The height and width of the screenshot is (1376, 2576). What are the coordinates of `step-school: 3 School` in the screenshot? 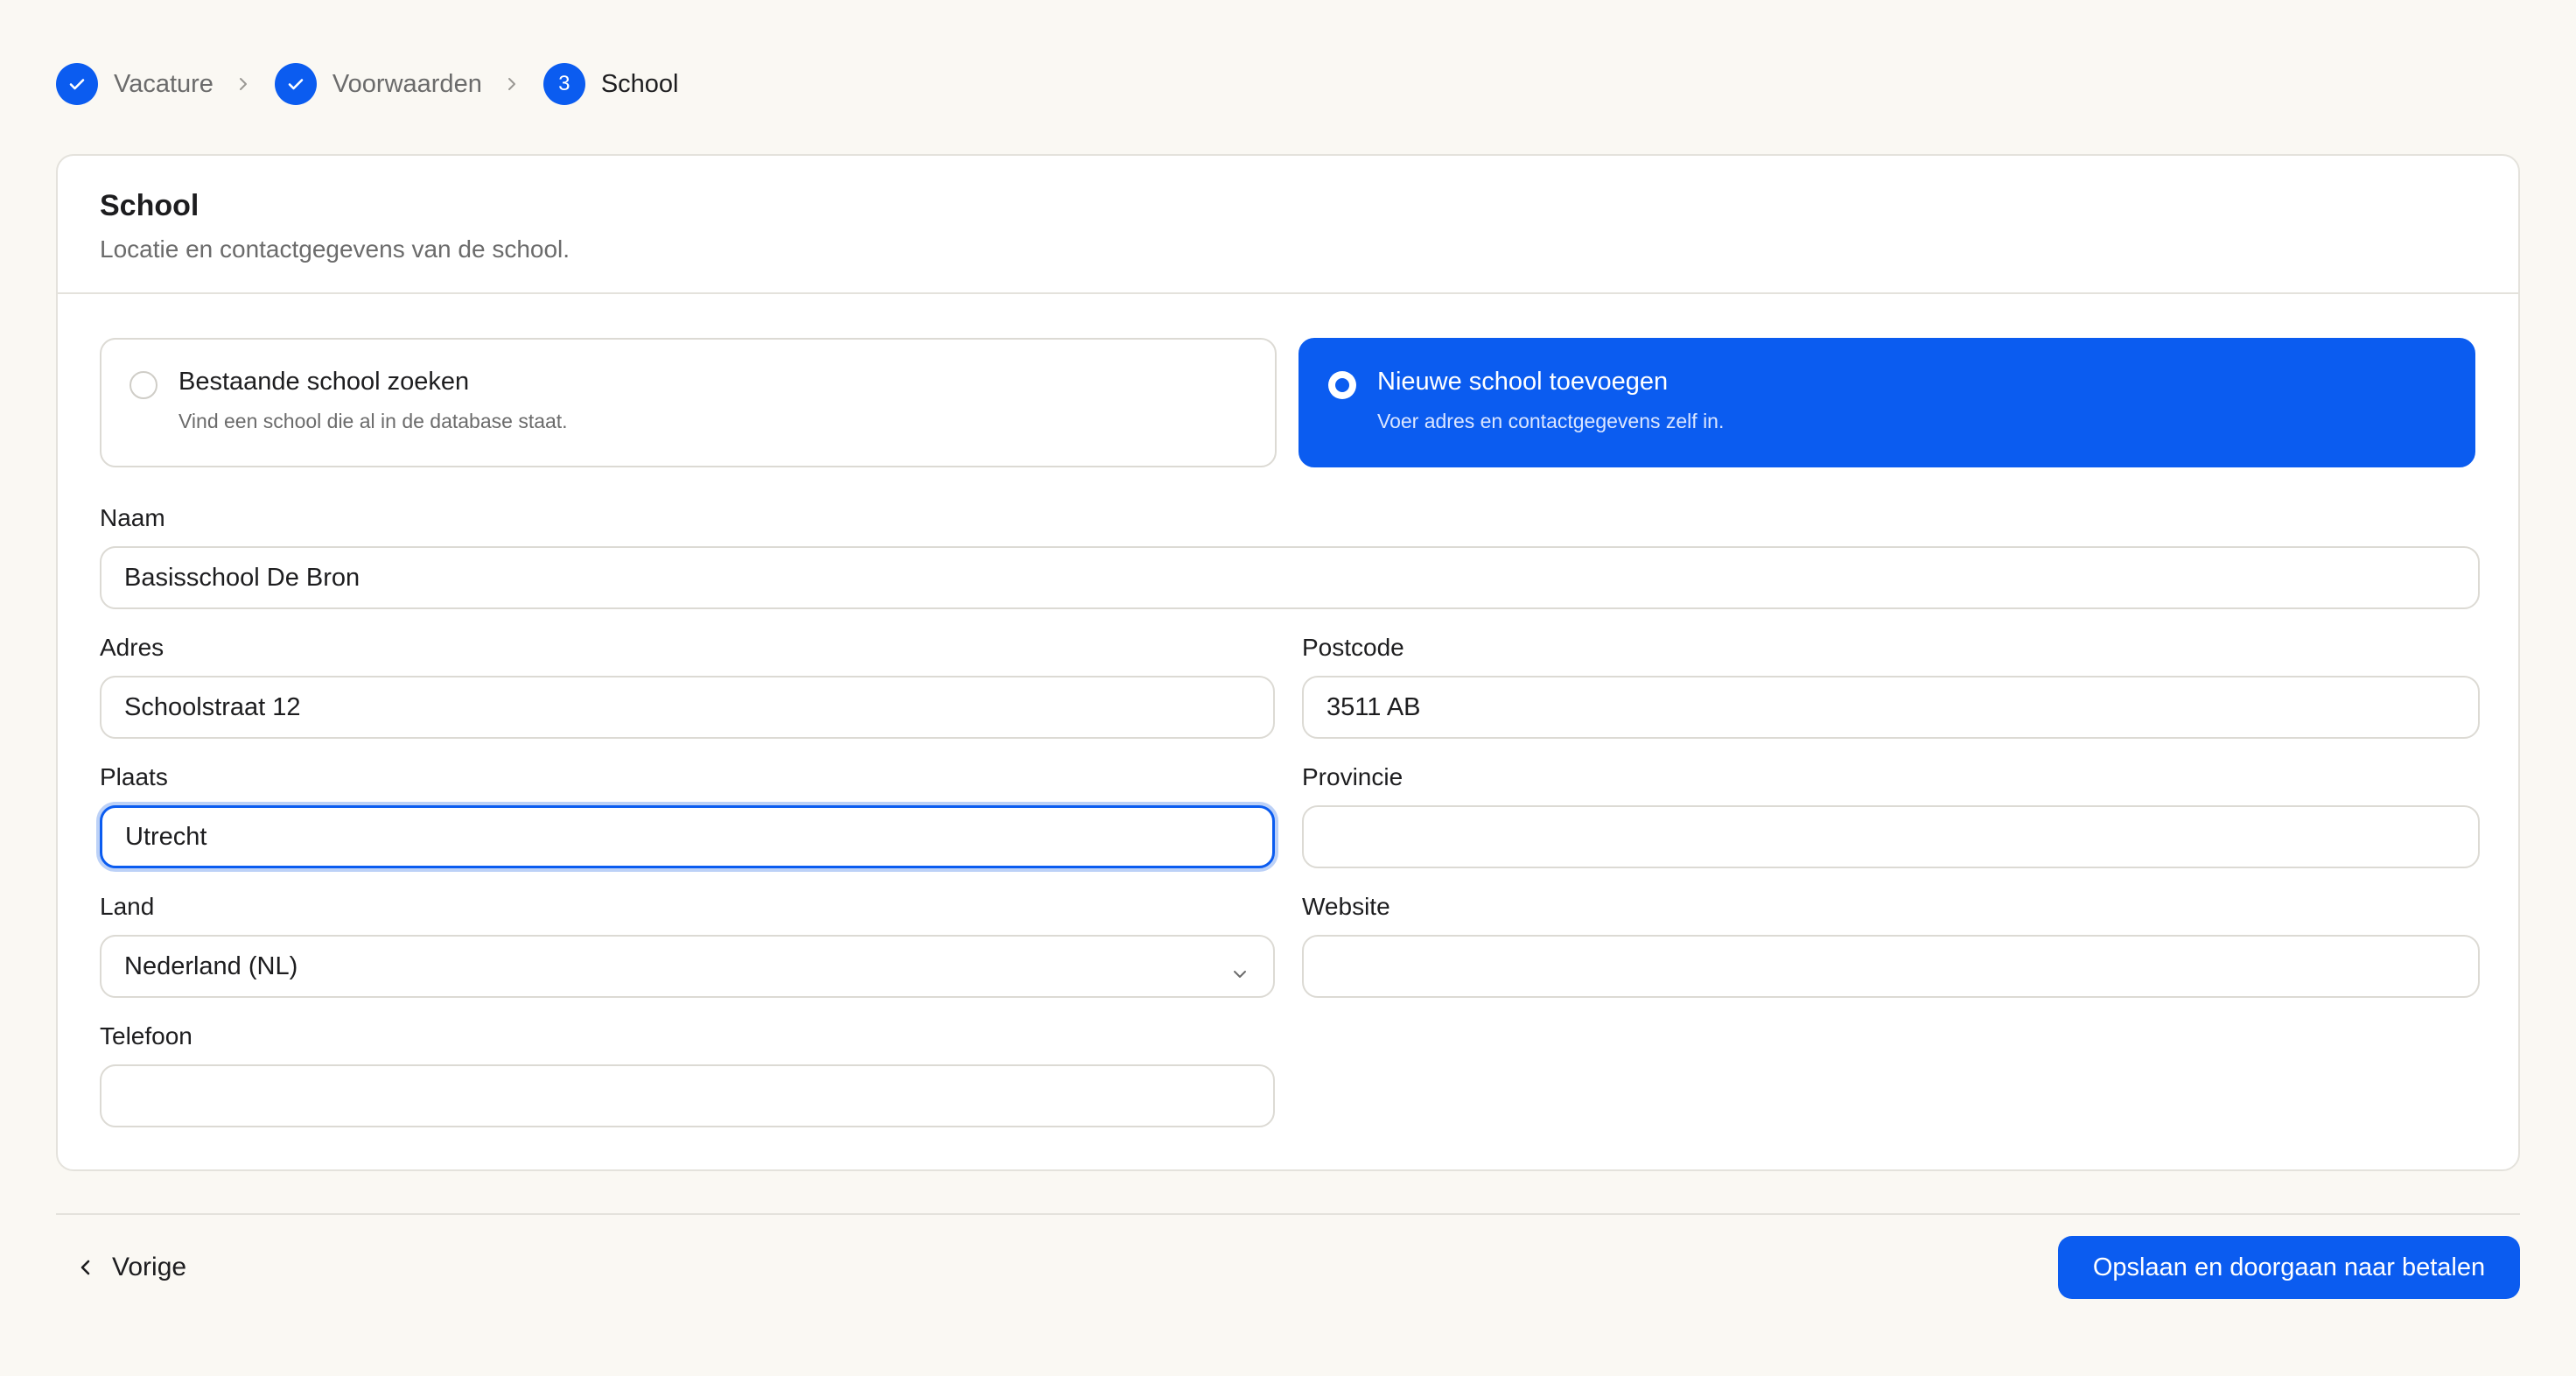 It's located at (610, 84).